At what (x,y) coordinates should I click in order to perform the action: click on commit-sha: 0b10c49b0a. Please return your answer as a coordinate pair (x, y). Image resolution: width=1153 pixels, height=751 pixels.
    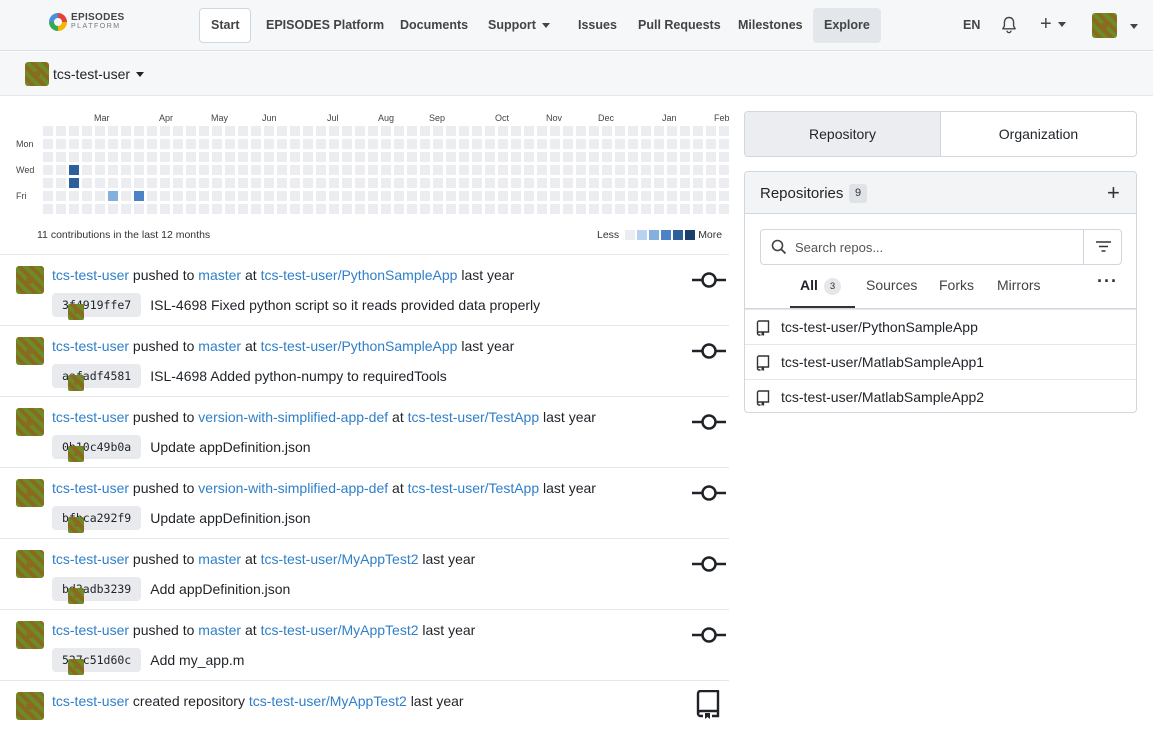
    Looking at the image, I should click on (97, 447).